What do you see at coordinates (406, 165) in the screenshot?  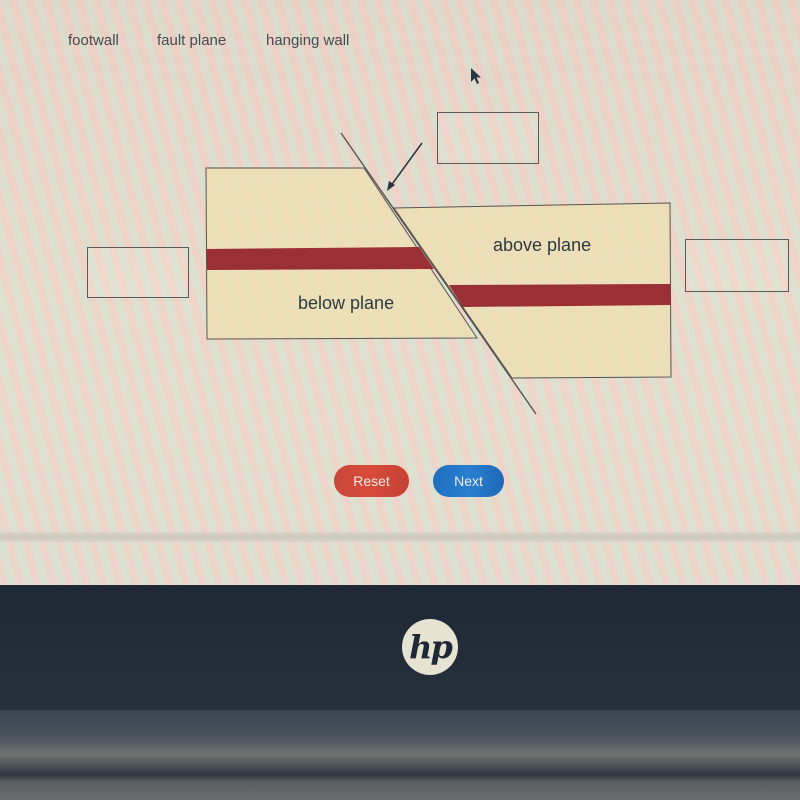 I see `pointer-arrow-icon` at bounding box center [406, 165].